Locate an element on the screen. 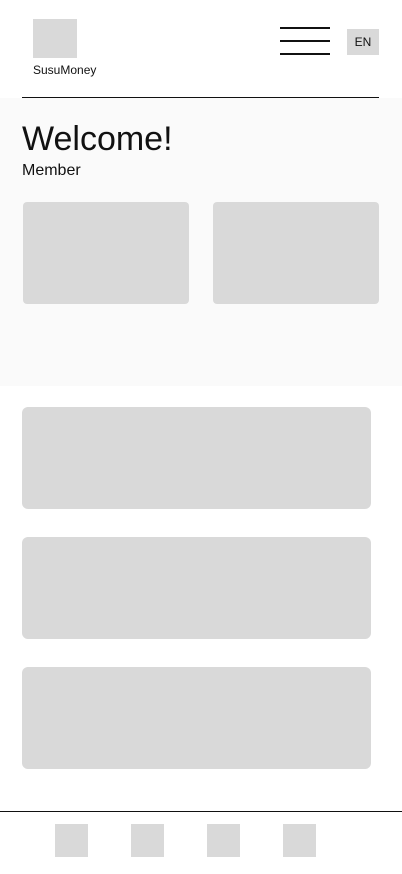 The image size is (402, 874). hamburger-icon-bar-bottom is located at coordinates (305, 54).